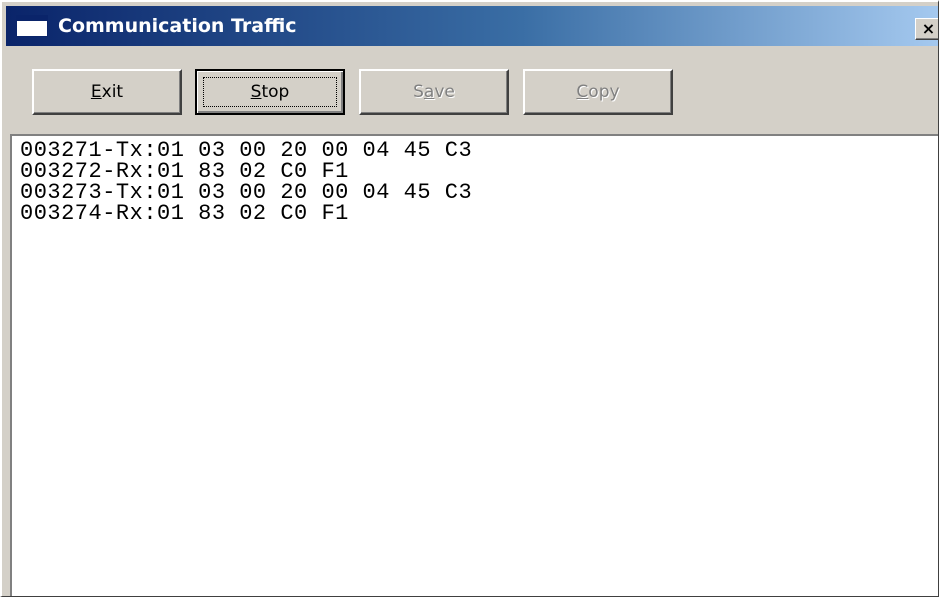  I want to click on log-line: 003272-Rx:01 83 02 C0 F1, so click(184, 171).